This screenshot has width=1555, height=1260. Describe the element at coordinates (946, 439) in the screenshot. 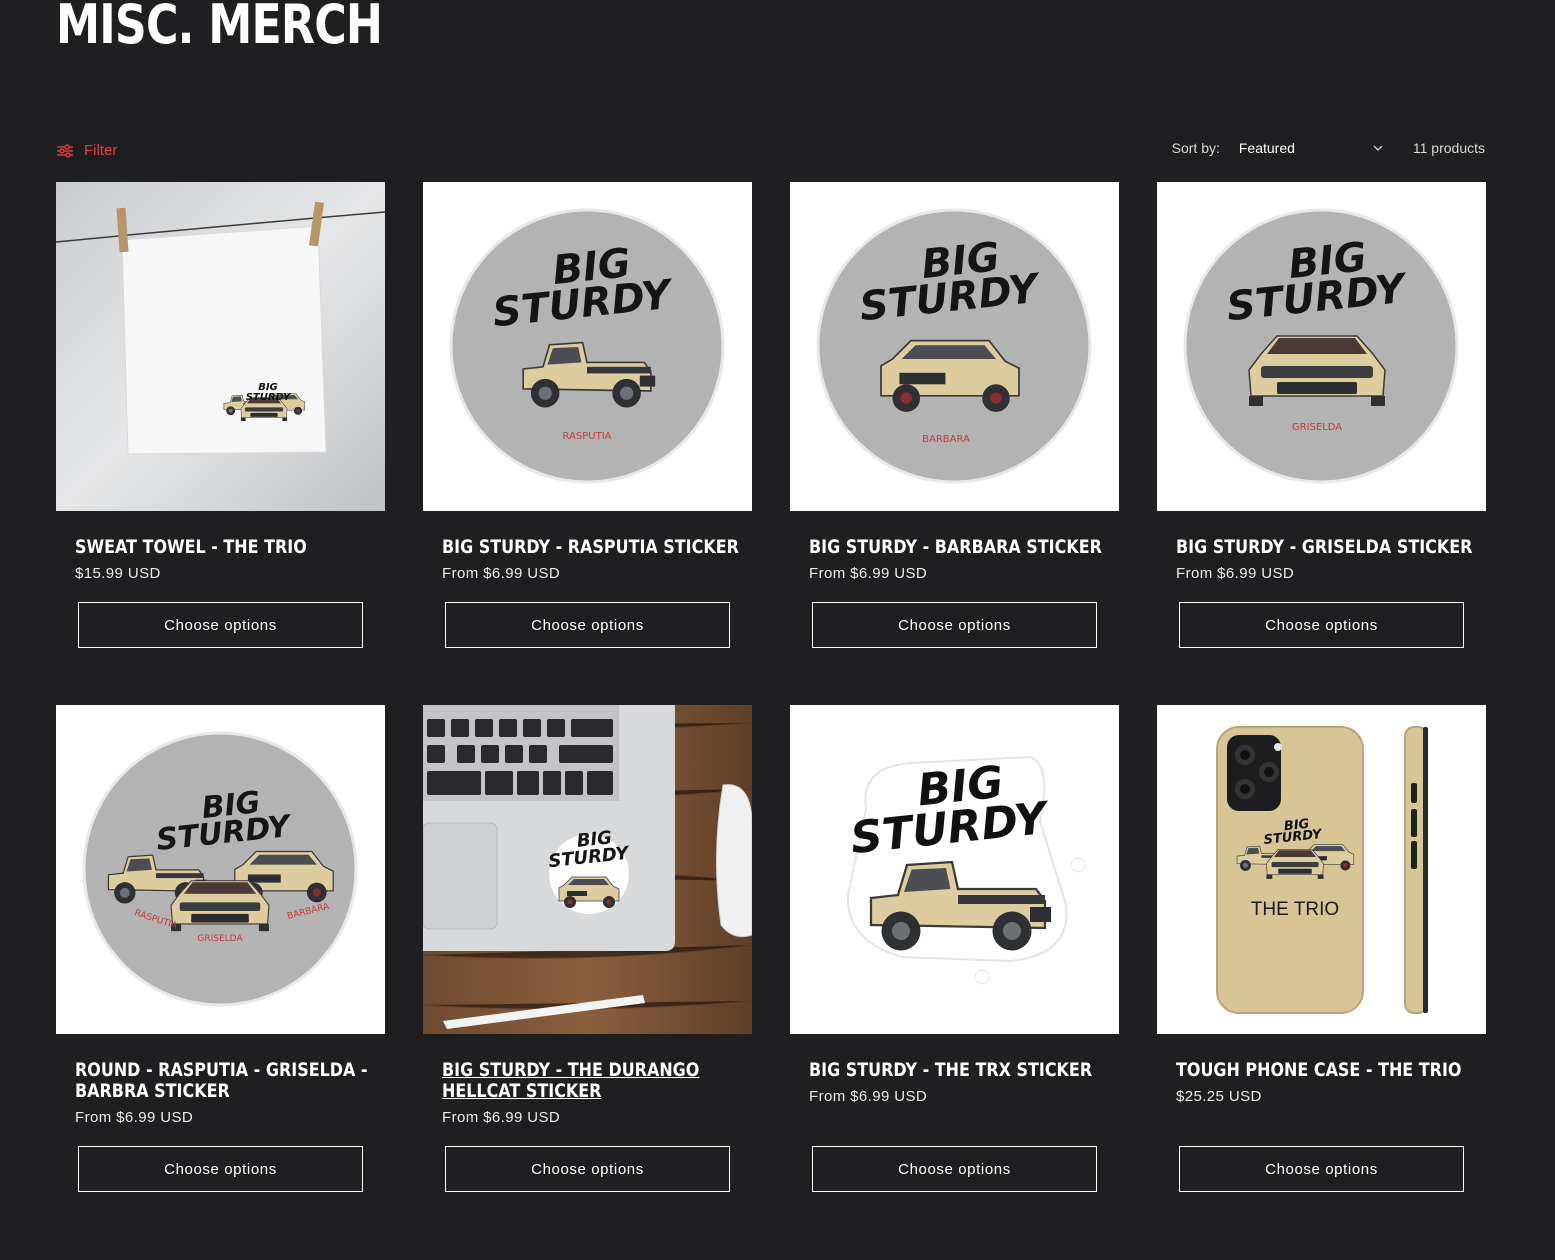

I see `sticker-name: BARBARA` at that location.